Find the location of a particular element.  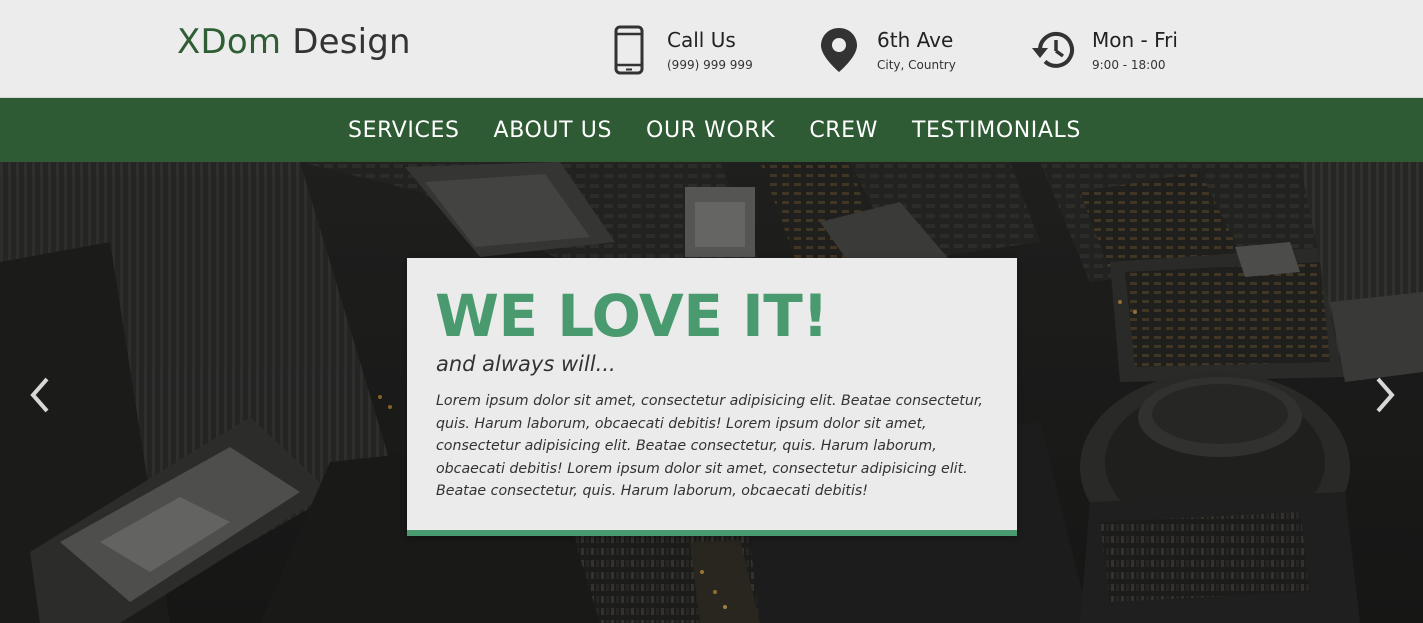

nav-item-our-work: OUR WORK is located at coordinates (710, 130).